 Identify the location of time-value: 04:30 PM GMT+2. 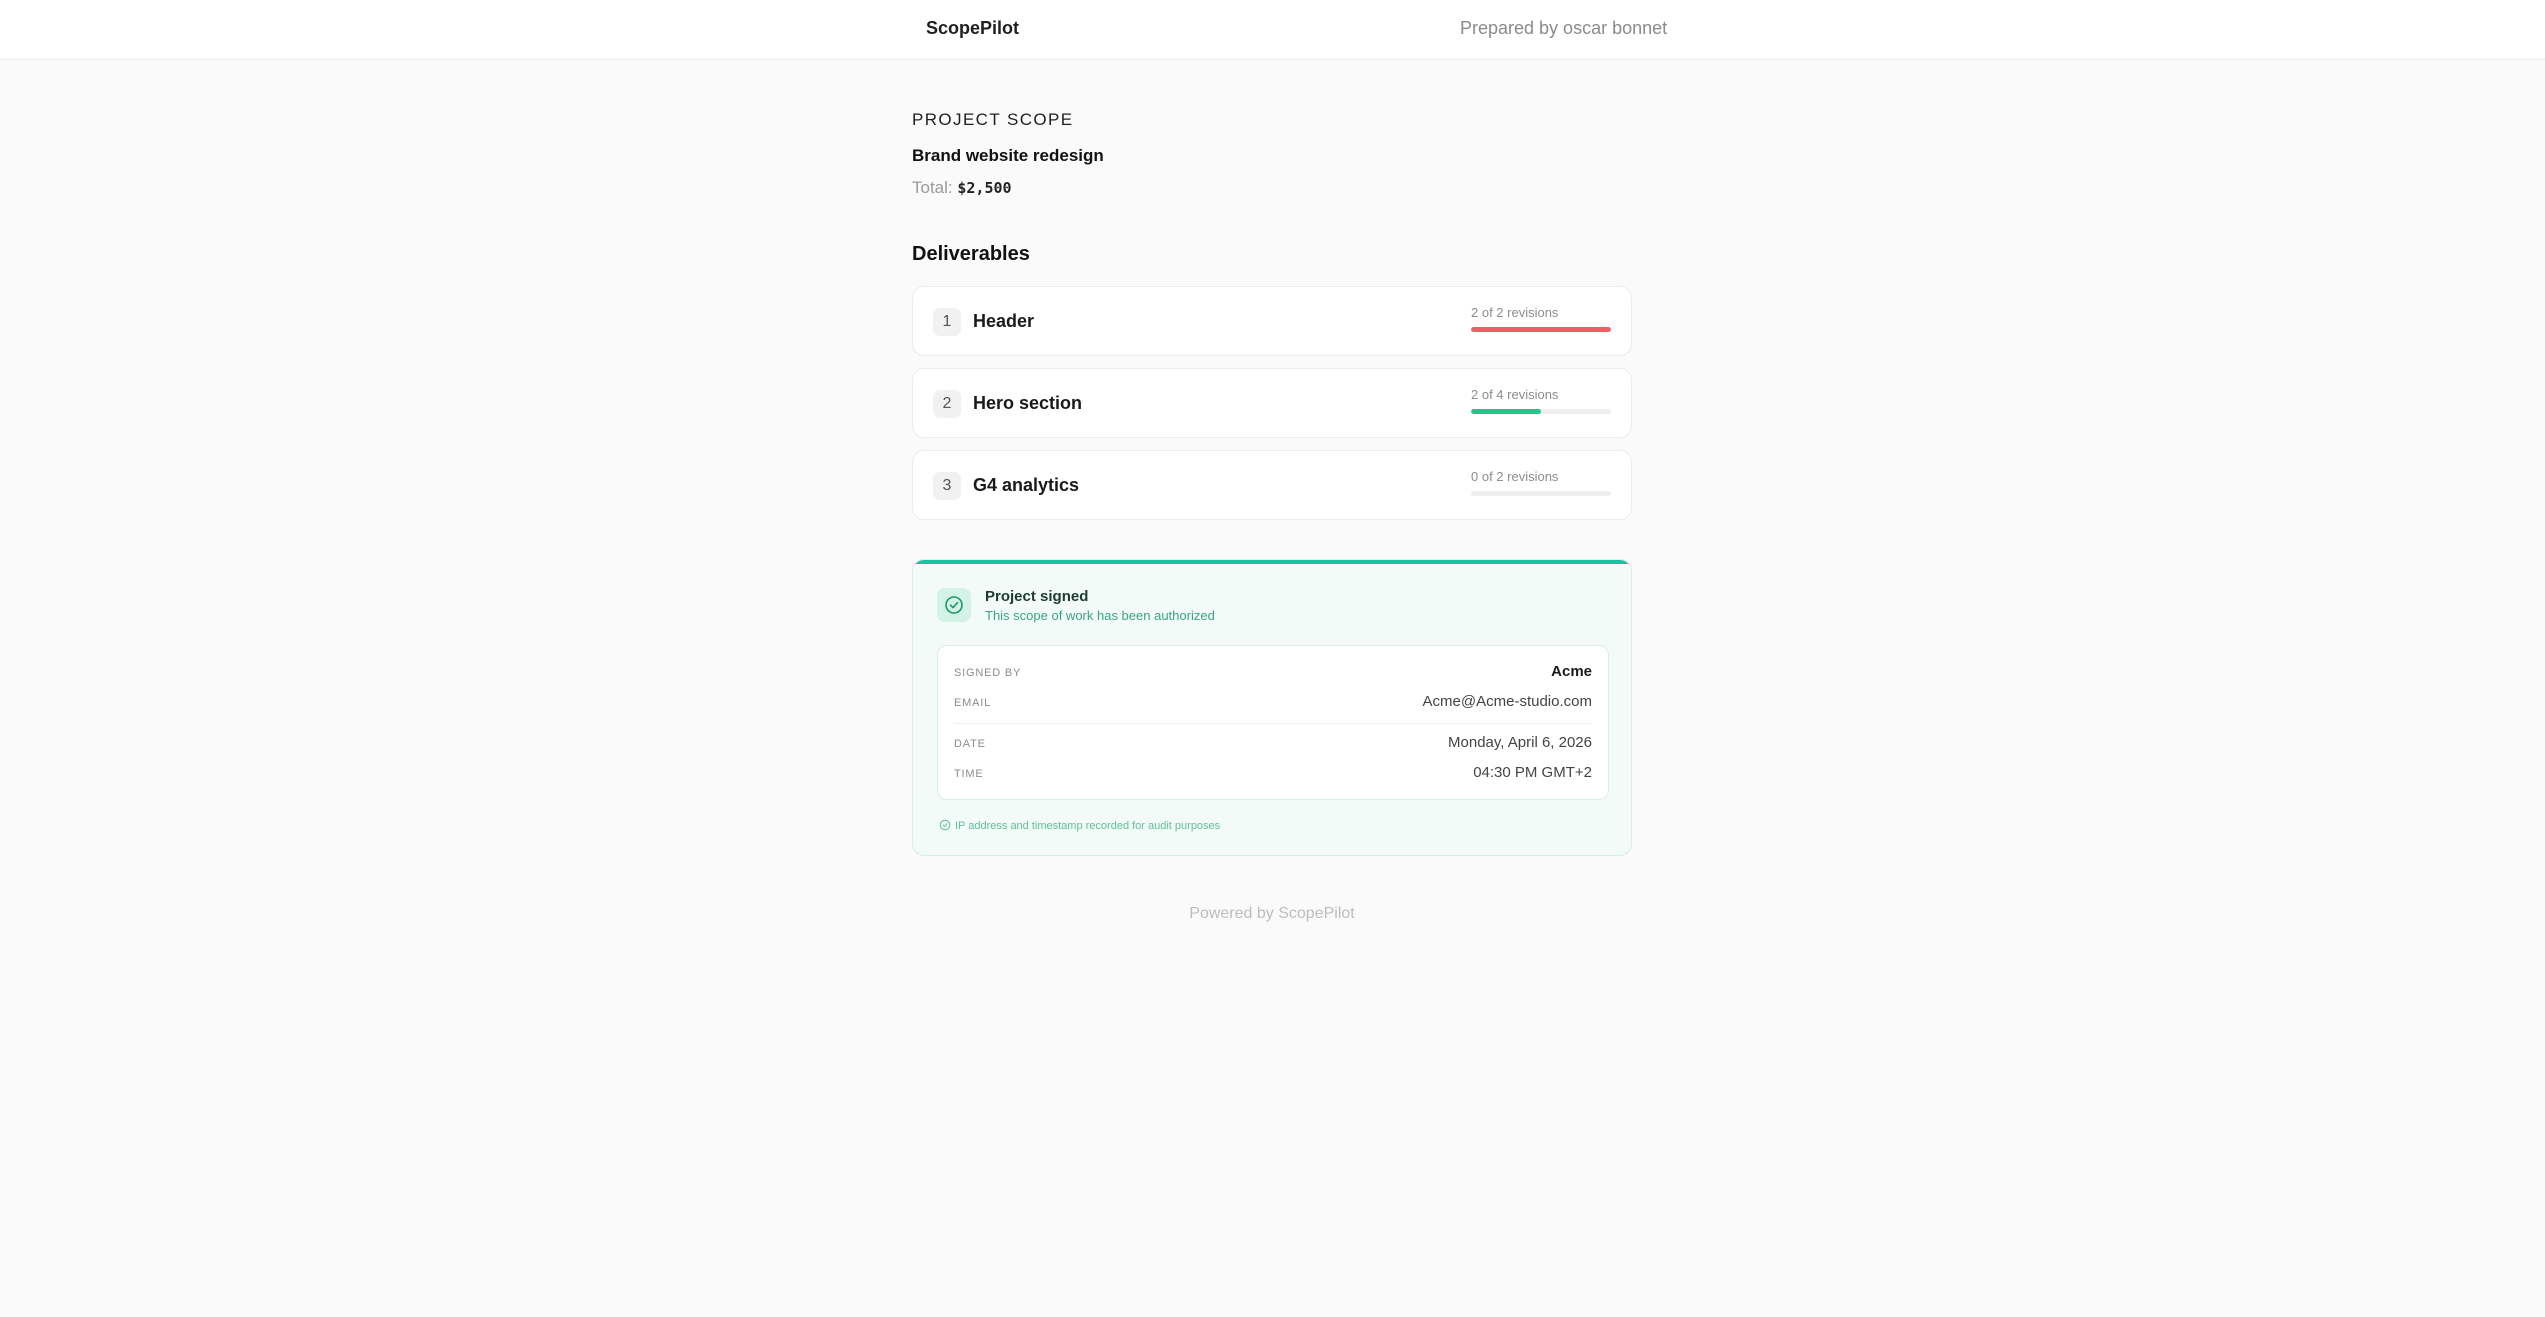
(1532, 772).